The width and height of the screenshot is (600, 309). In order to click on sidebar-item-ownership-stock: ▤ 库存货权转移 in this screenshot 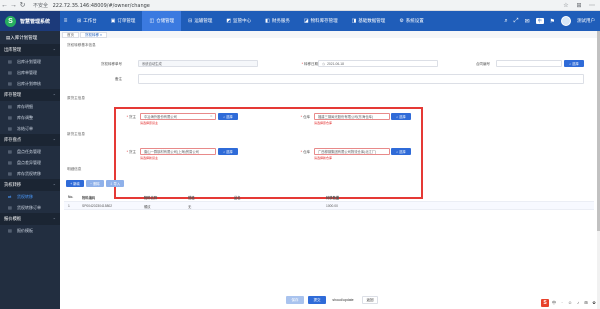, I will do `click(30, 173)`.